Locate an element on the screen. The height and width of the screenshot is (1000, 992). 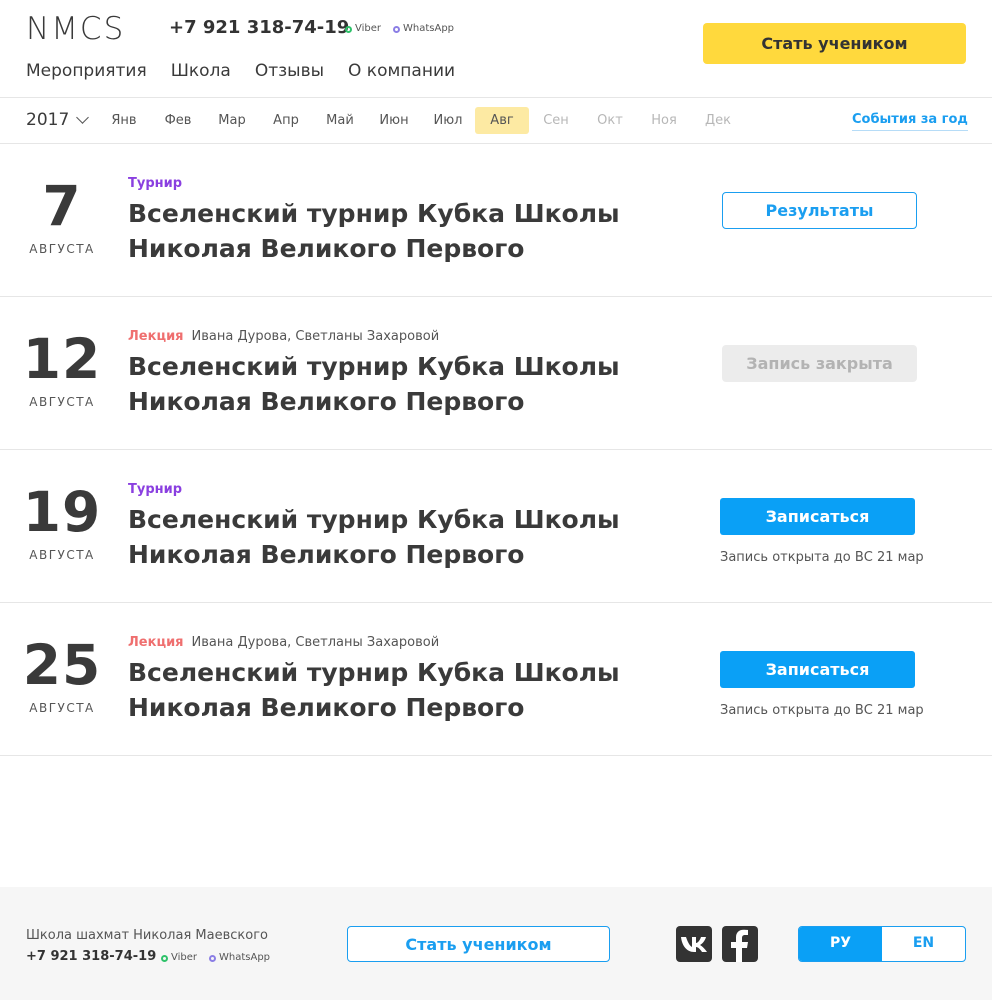
header-phone: +7 921 318-74-19 is located at coordinates (259, 28).